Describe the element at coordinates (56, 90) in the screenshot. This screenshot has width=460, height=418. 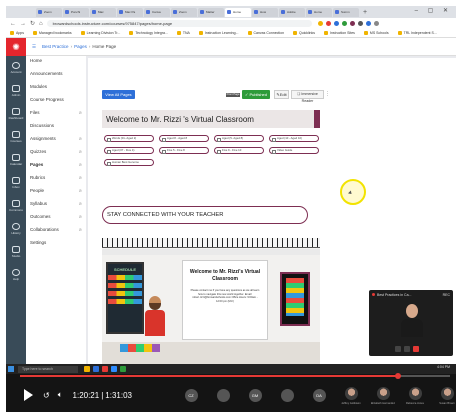
I see `course-nav-modules: Modules` at that location.